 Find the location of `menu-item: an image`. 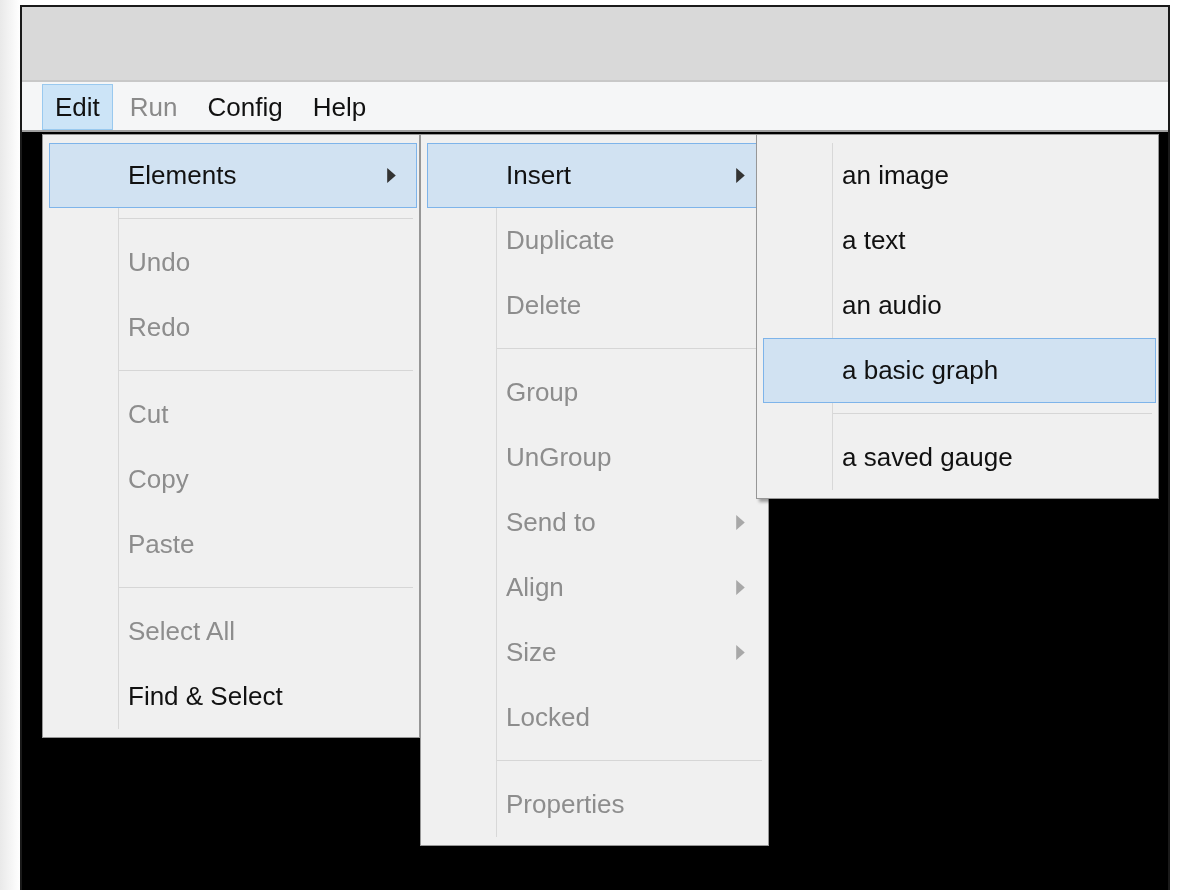

menu-item: an image is located at coordinates (959, 175).